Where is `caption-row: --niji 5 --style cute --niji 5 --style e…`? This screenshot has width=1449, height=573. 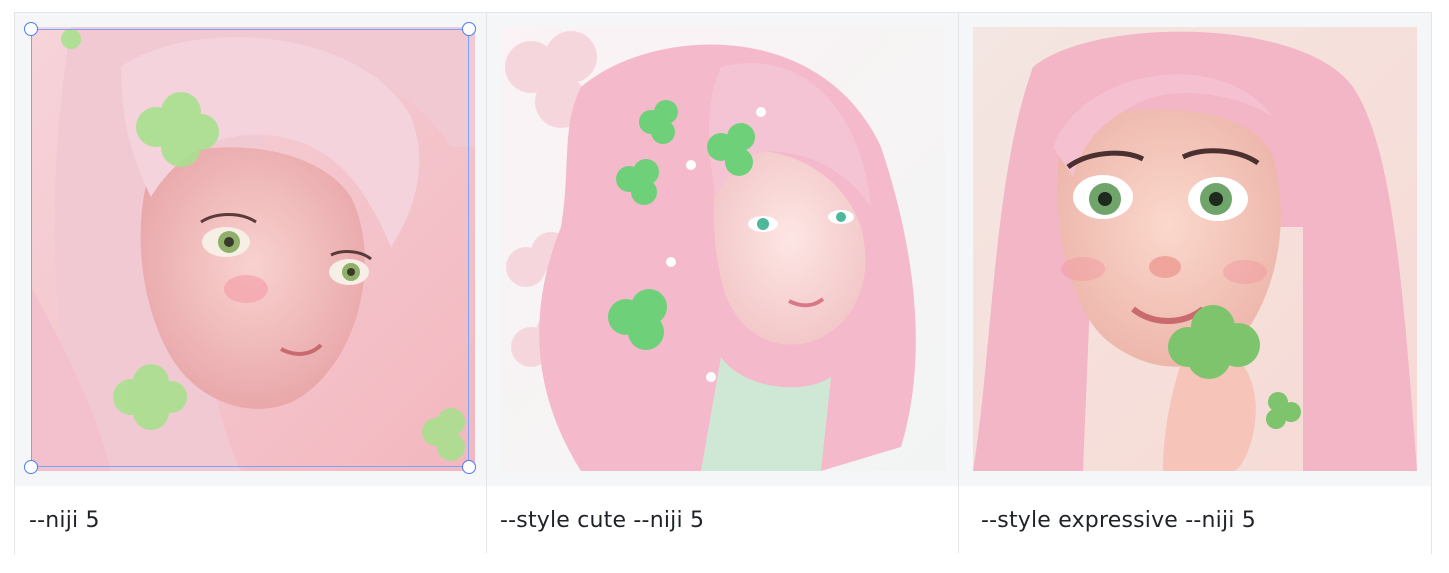 caption-row: --niji 5 --style cute --niji 5 --style e… is located at coordinates (723, 520).